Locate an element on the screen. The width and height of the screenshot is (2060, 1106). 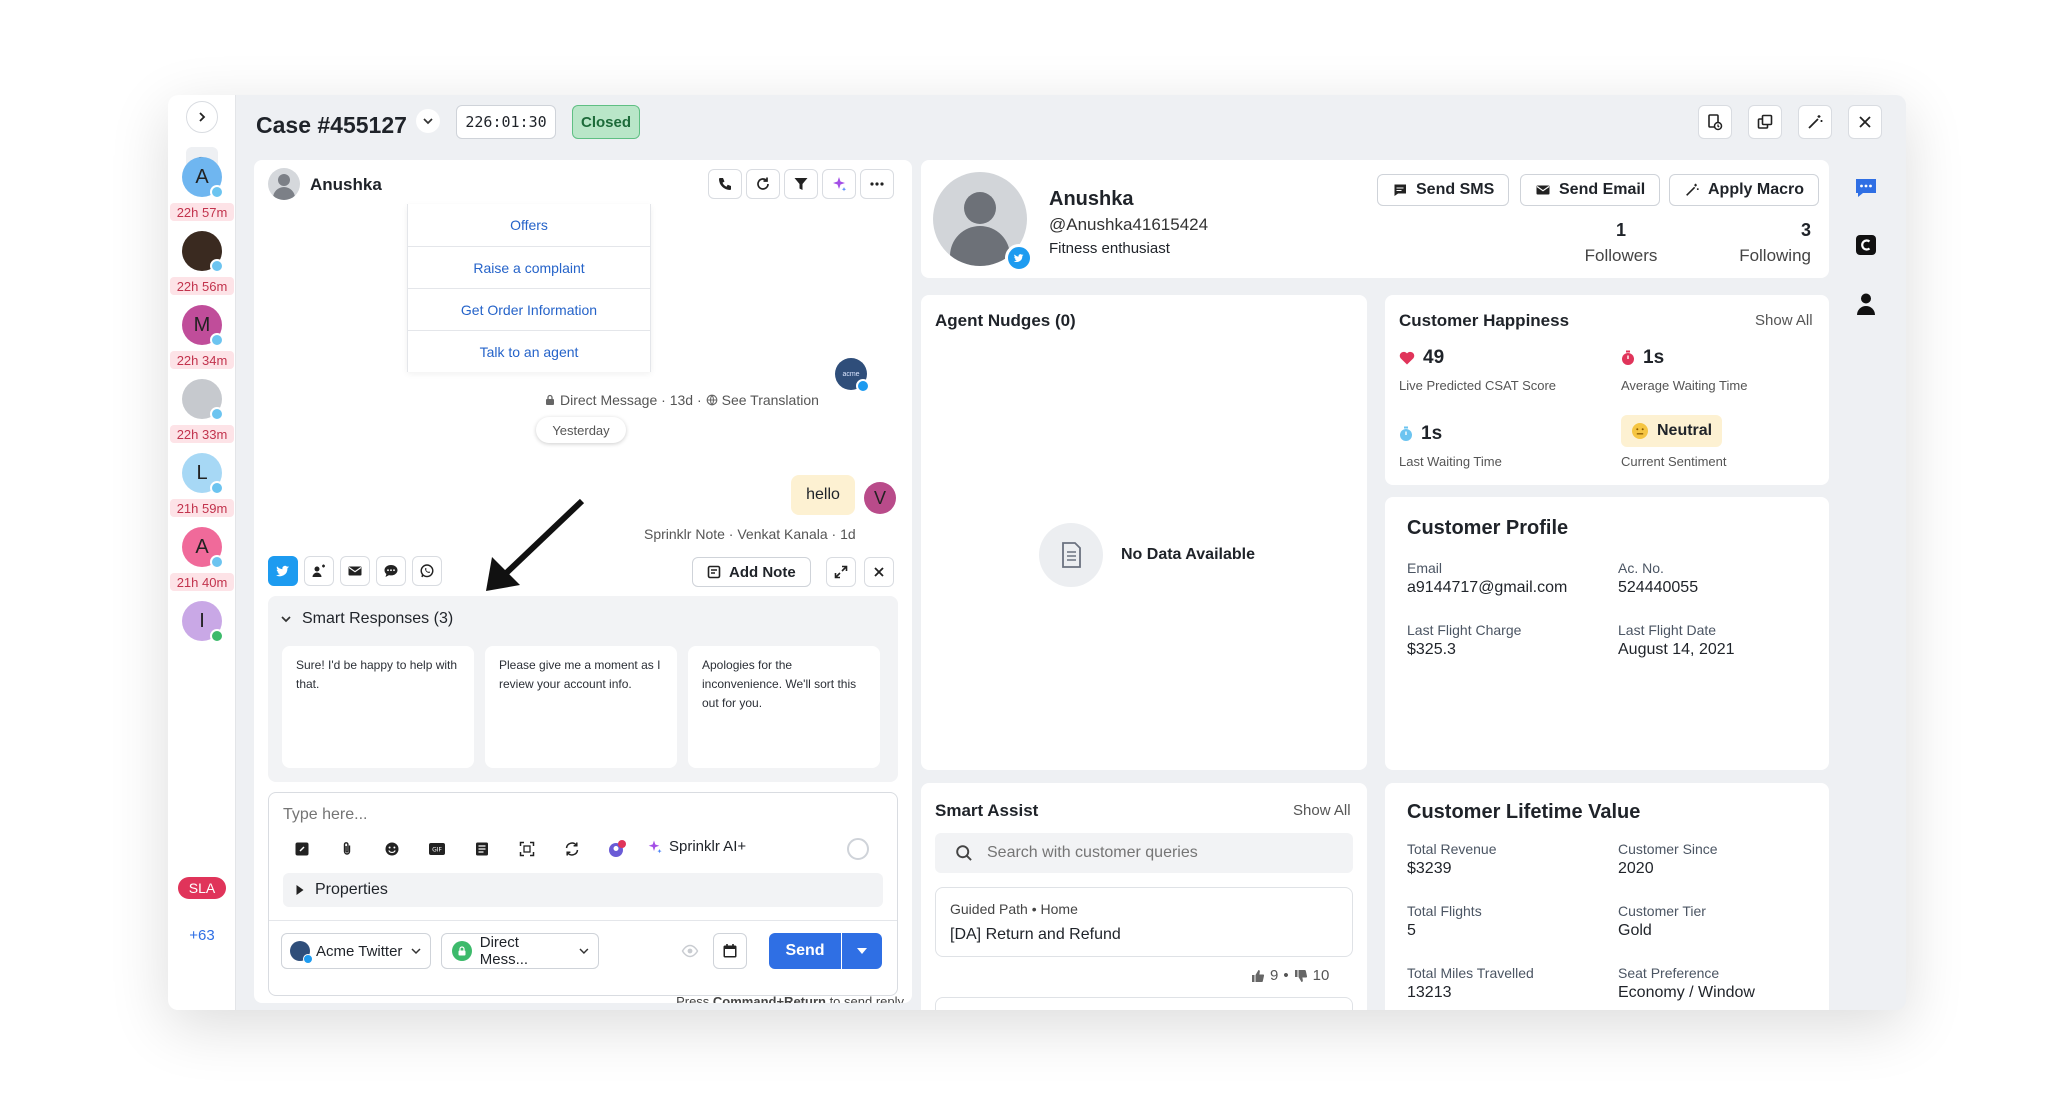
chevron-right-icon is located at coordinates (202, 117).